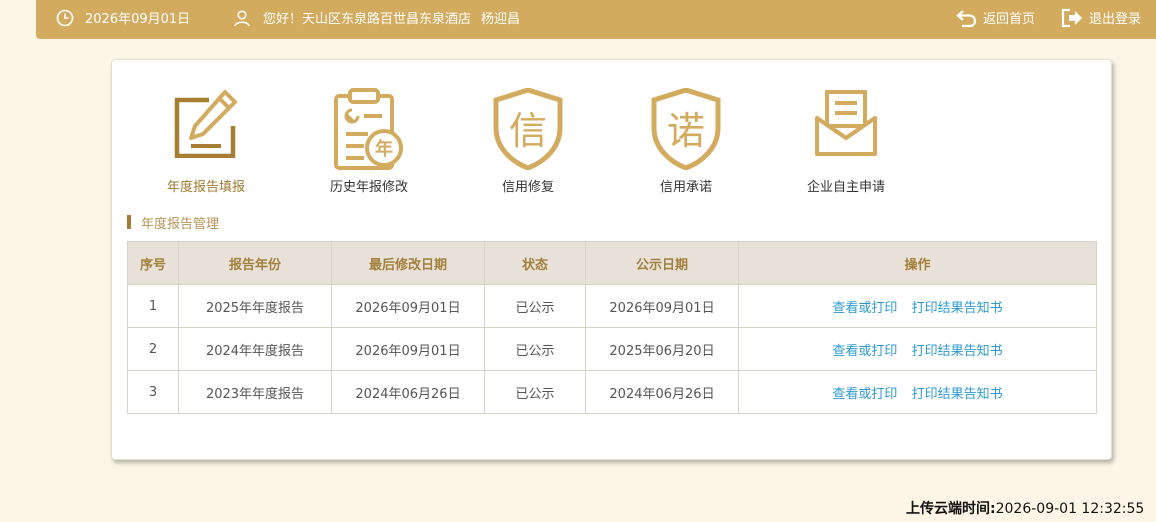  What do you see at coordinates (535, 263) in the screenshot?
I see `column-header-status: 状态` at bounding box center [535, 263].